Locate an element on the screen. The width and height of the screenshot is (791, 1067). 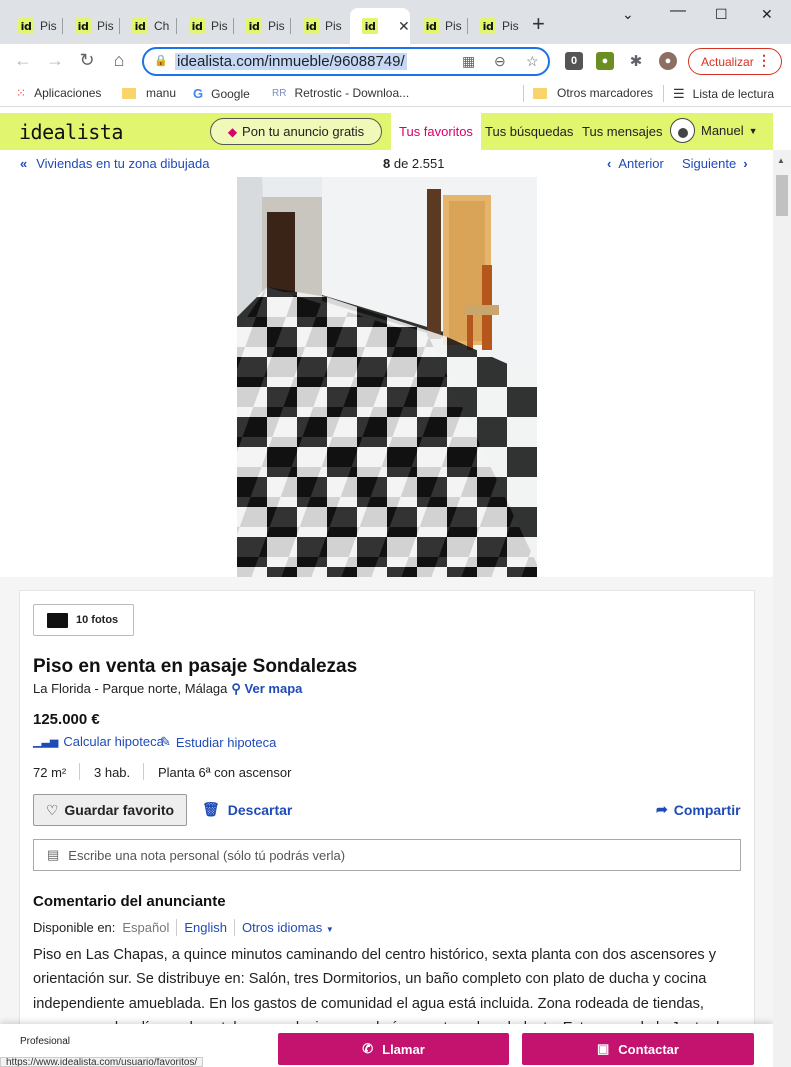
nav-favorites: Tus favoritos is located at coordinates (436, 131).